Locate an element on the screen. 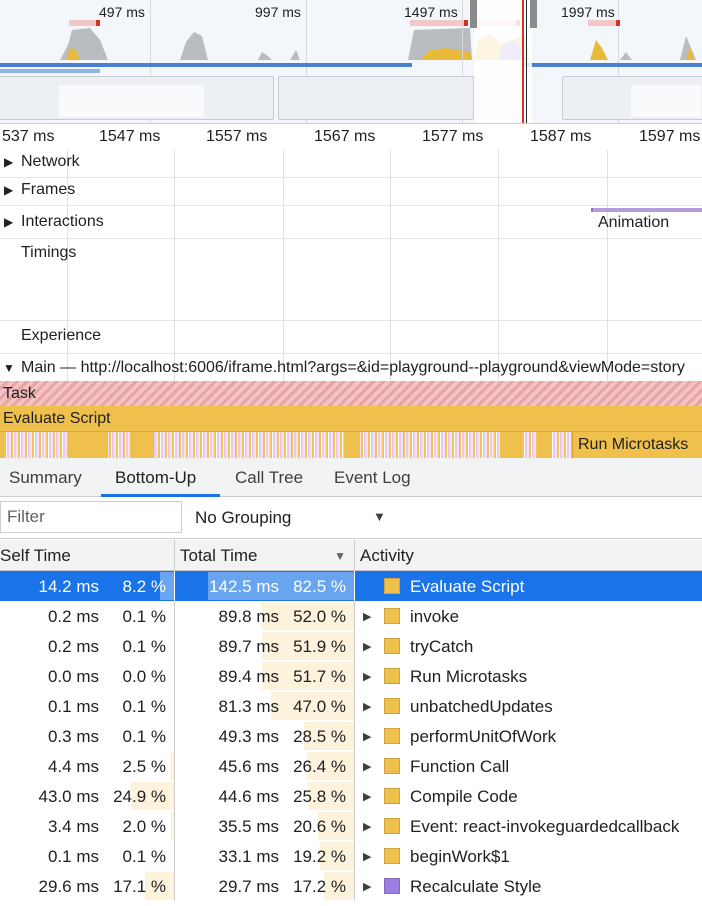  tab-bottom-up: Bottom-Up is located at coordinates (155, 478).